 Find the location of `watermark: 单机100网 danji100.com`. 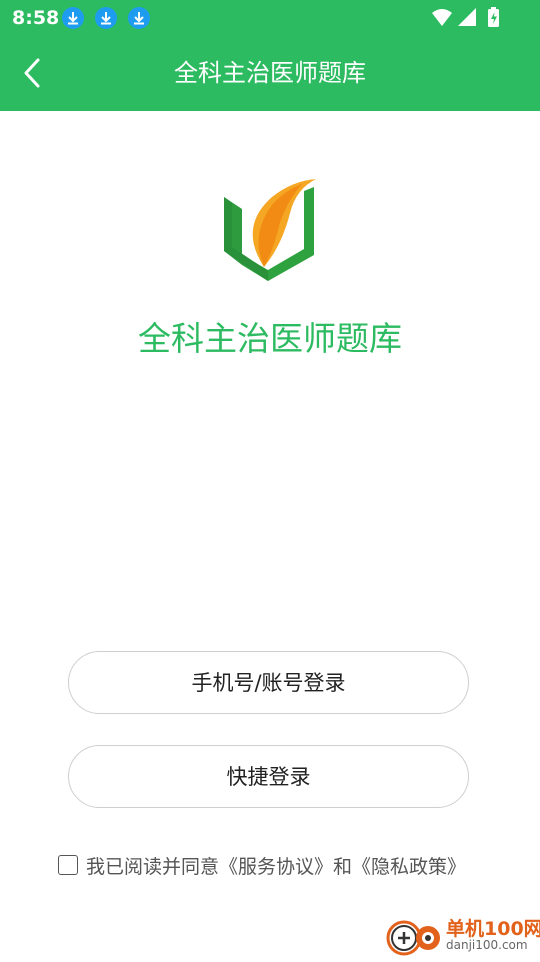

watermark: 单机100网 danji100.com is located at coordinates (462, 935).